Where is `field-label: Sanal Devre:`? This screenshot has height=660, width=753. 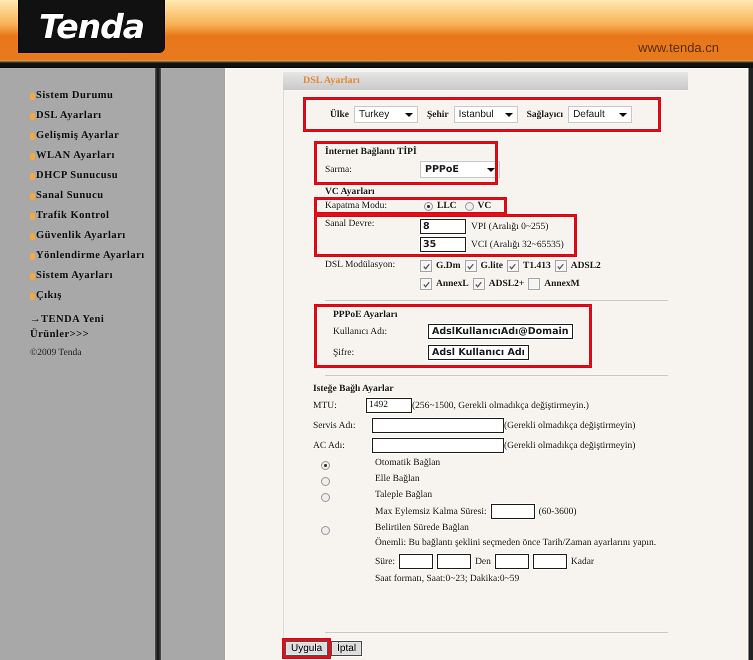
field-label: Sanal Devre: is located at coordinates (350, 225).